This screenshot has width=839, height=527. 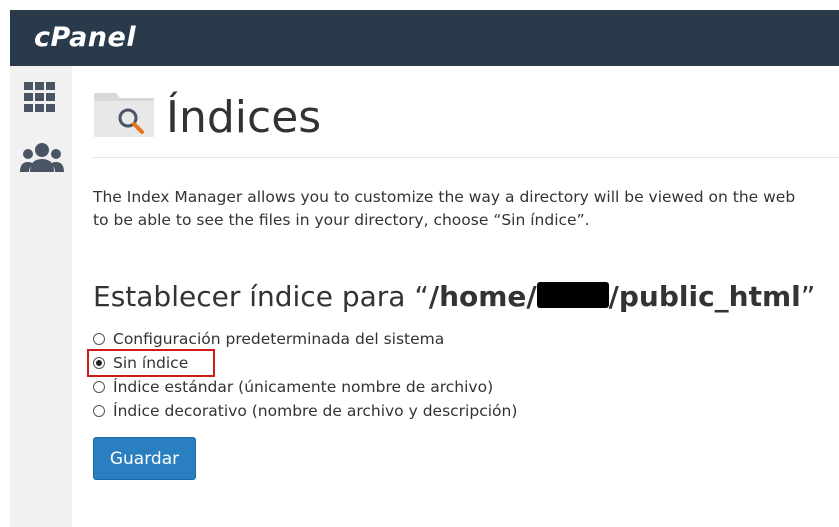 What do you see at coordinates (42, 161) in the screenshot?
I see `users-icon` at bounding box center [42, 161].